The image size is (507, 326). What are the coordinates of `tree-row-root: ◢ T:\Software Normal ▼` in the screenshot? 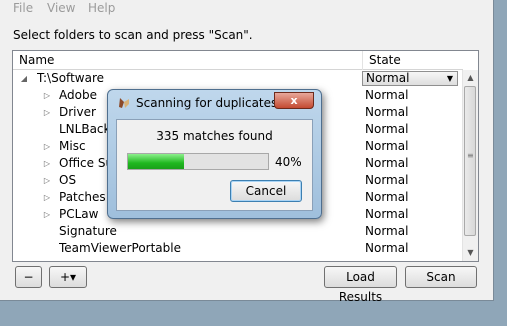 It's located at (238, 78).